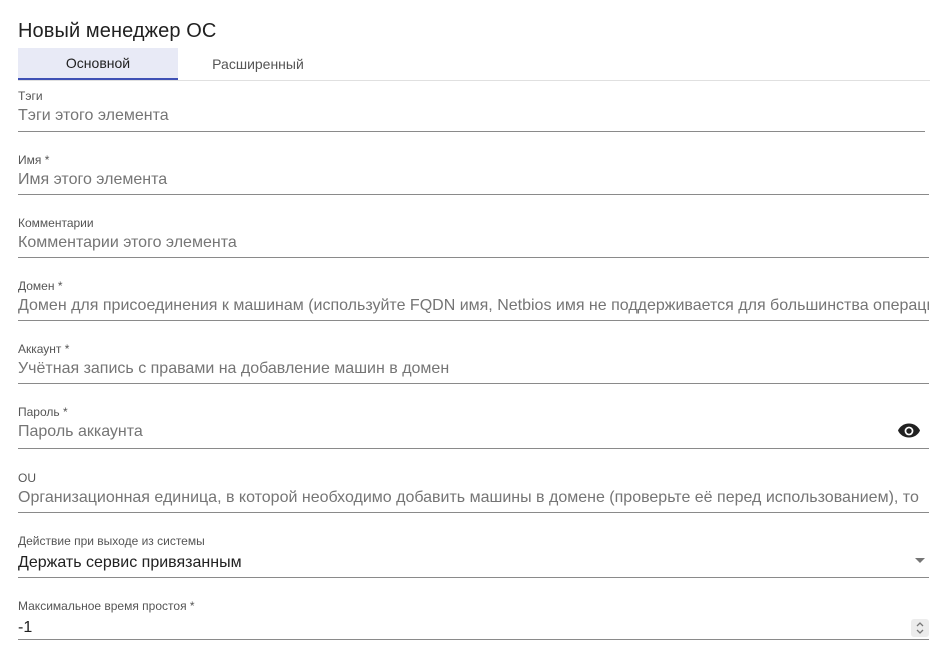 The width and height of the screenshot is (943, 658). What do you see at coordinates (34, 160) in the screenshot?
I see `name-label: Имя *` at bounding box center [34, 160].